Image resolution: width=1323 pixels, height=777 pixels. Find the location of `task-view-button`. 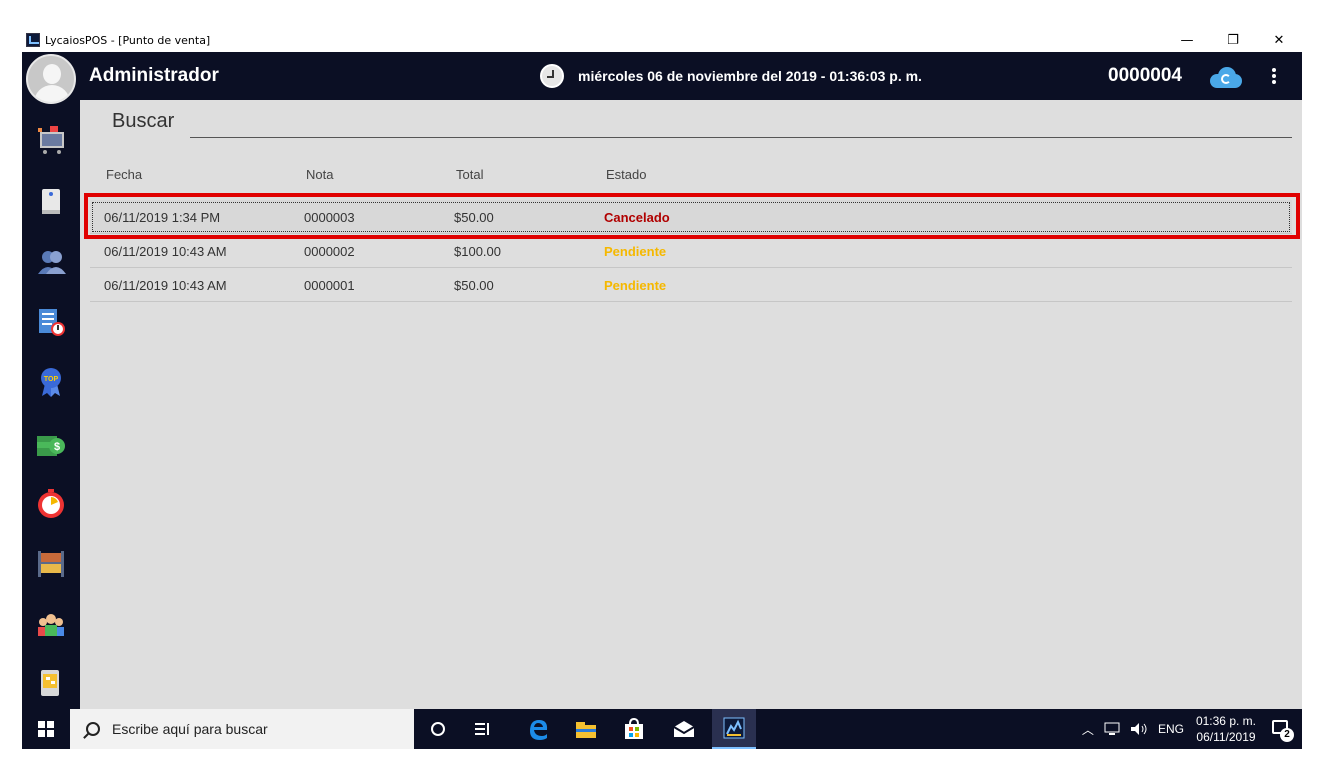

task-view-button is located at coordinates (482, 729).